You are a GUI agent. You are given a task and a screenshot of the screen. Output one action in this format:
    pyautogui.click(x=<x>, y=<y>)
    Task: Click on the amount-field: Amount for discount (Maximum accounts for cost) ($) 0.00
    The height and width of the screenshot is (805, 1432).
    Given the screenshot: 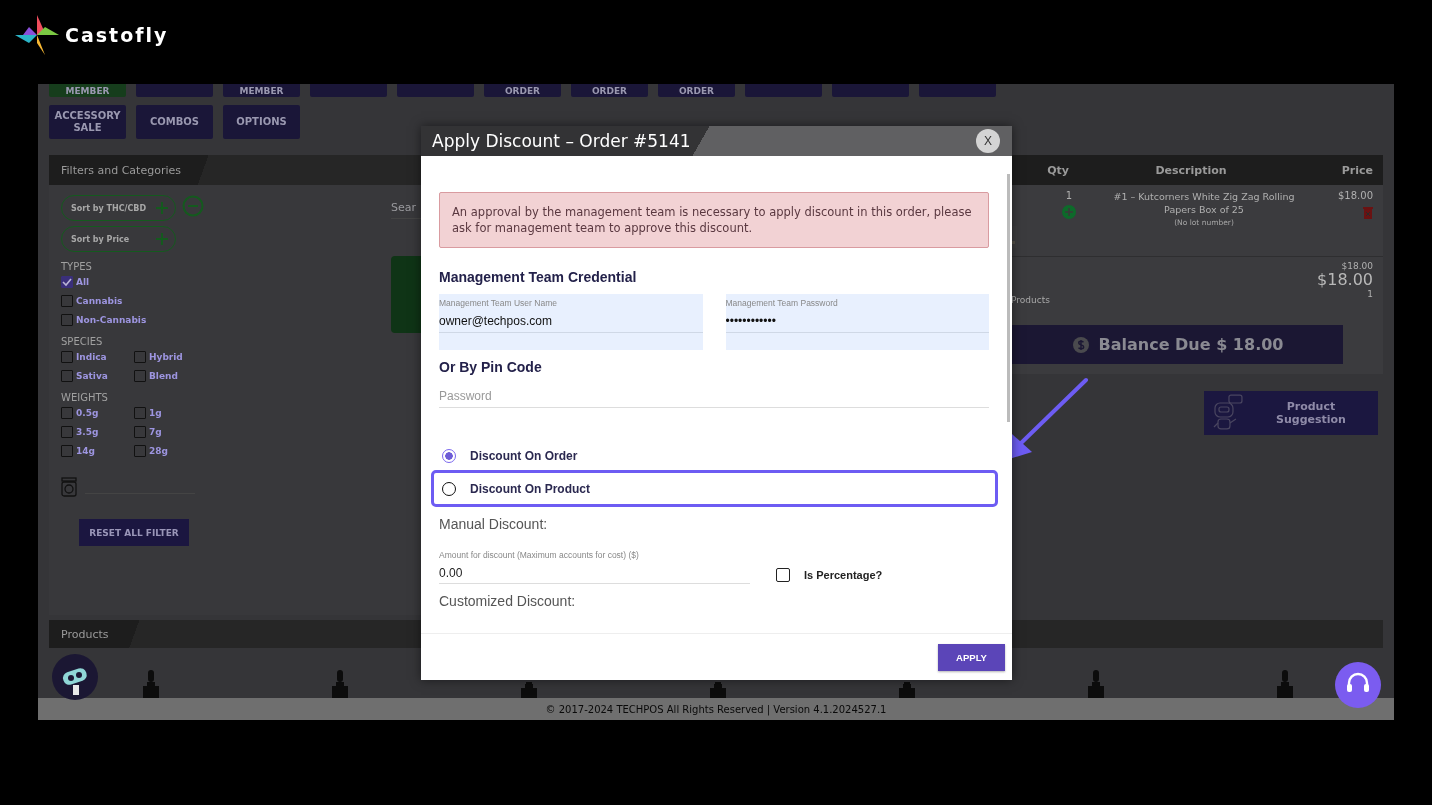 What is the action you would take?
    pyautogui.click(x=594, y=565)
    